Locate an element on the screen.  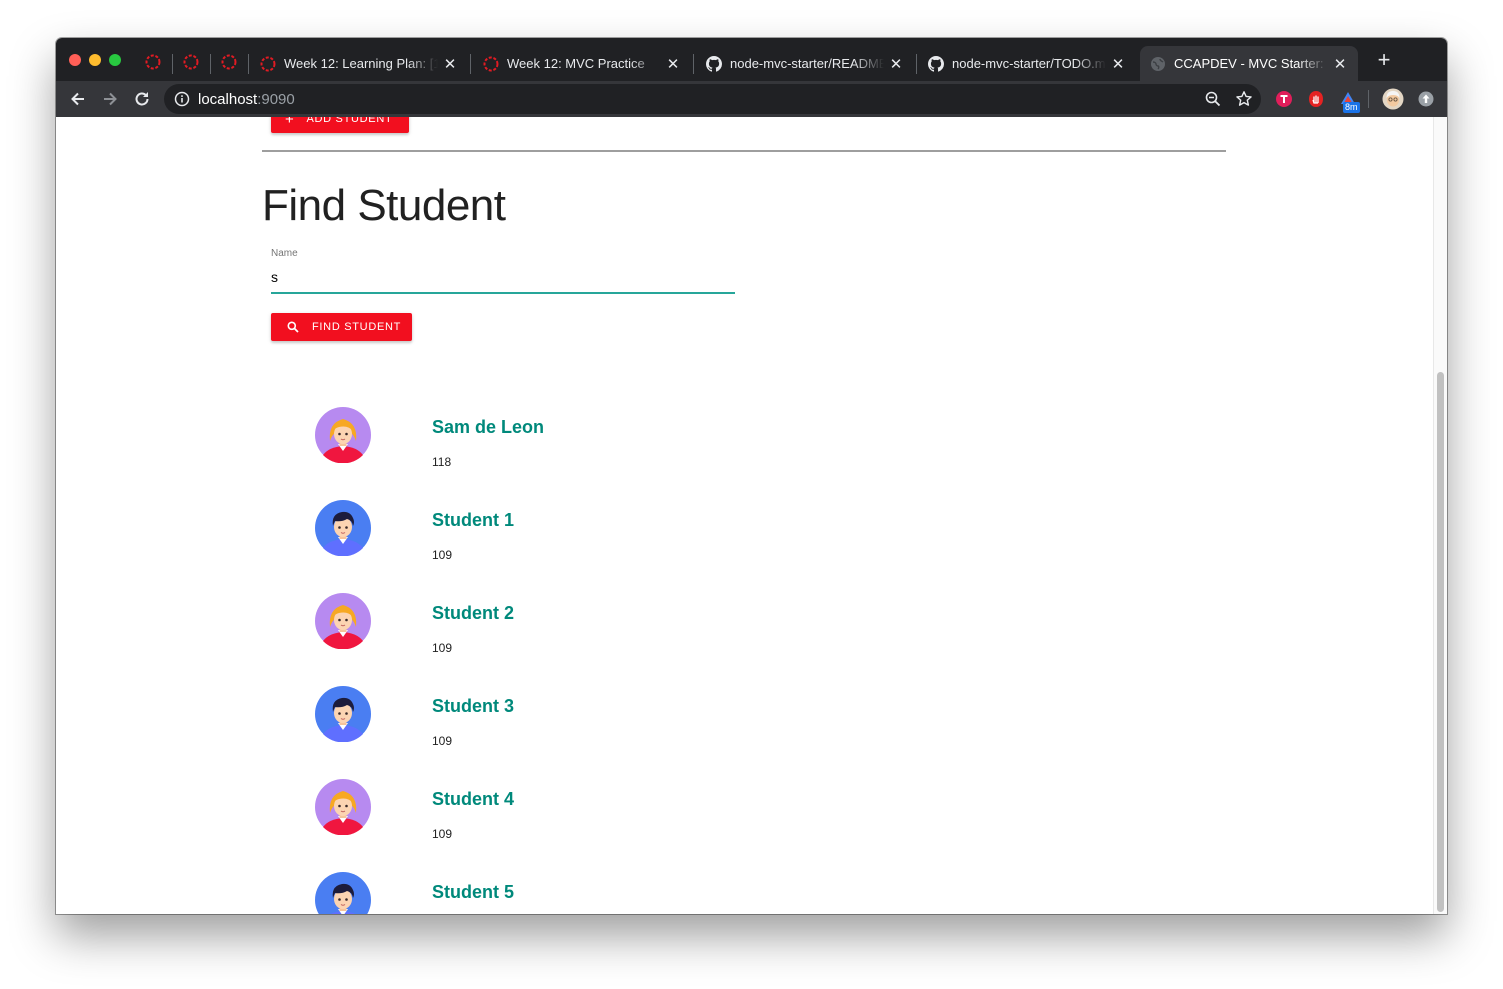
minimize-window-button is located at coordinates (95, 60).